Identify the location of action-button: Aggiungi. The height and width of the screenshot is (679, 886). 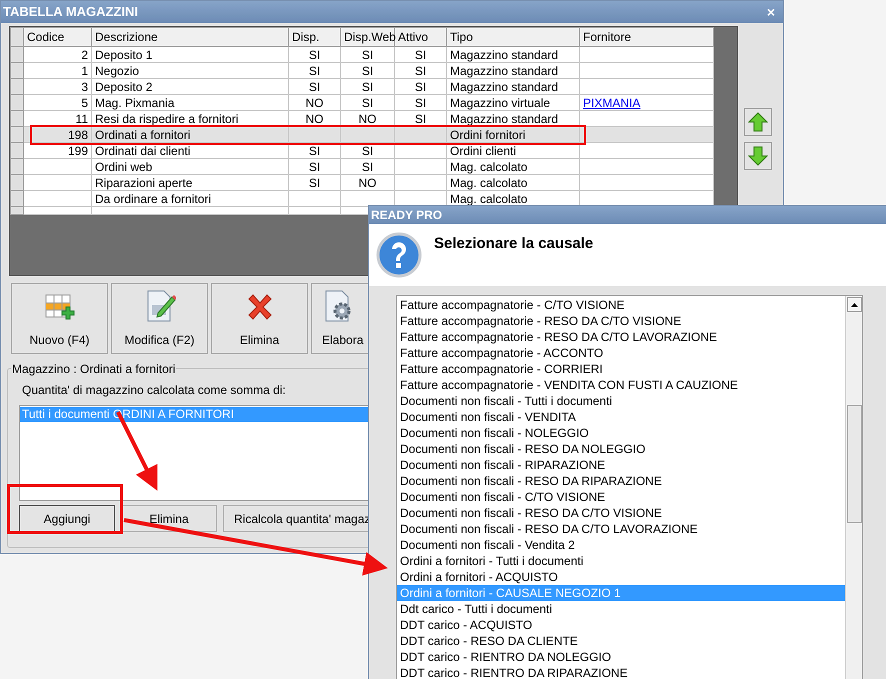
(67, 518).